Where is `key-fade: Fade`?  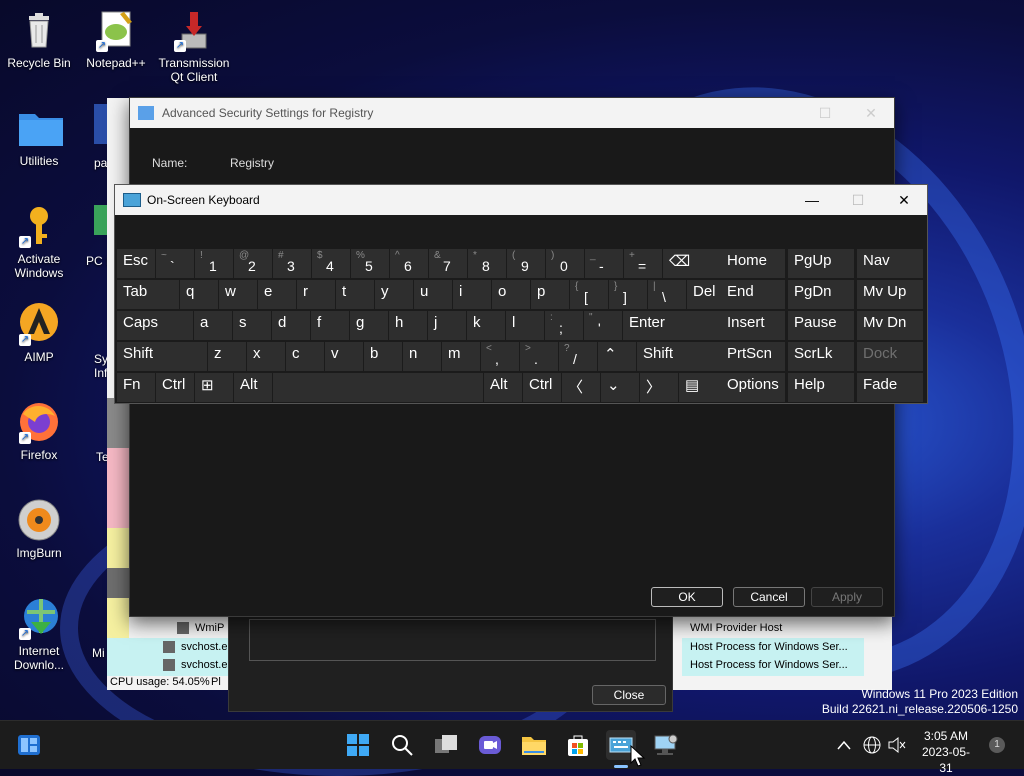 key-fade: Fade is located at coordinates (890, 387).